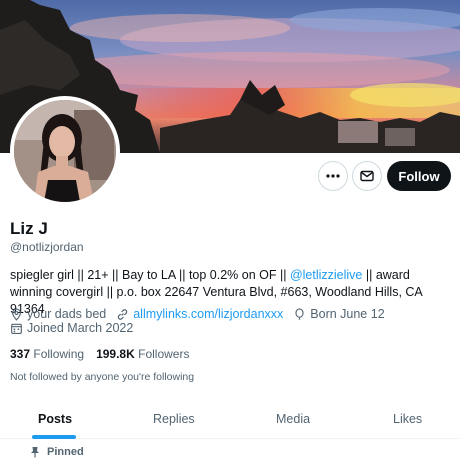 The image size is (460, 460). What do you see at coordinates (230, 420) in the screenshot?
I see `profile-tabs: Posts Replies Media Likes` at bounding box center [230, 420].